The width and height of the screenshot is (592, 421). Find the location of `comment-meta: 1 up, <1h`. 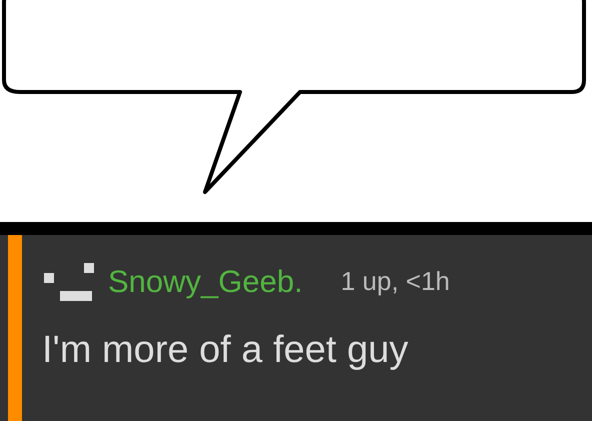

comment-meta: 1 up, <1h is located at coordinates (395, 281).